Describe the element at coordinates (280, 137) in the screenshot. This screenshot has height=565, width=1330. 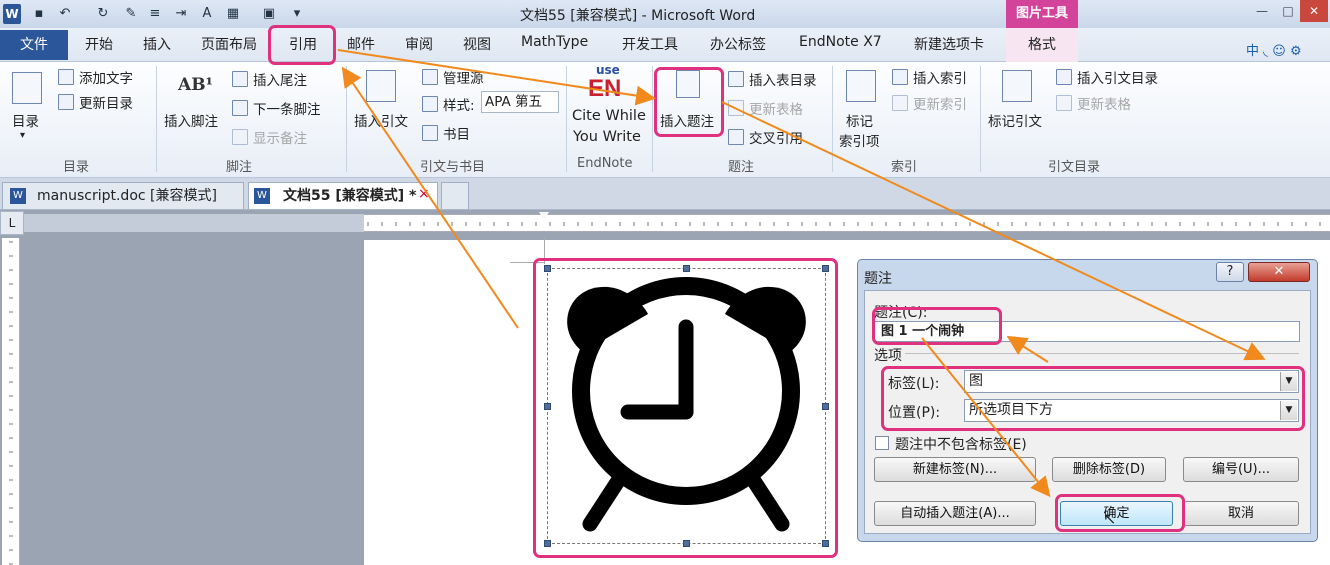
I see `show-notes-button: 显示备注` at that location.